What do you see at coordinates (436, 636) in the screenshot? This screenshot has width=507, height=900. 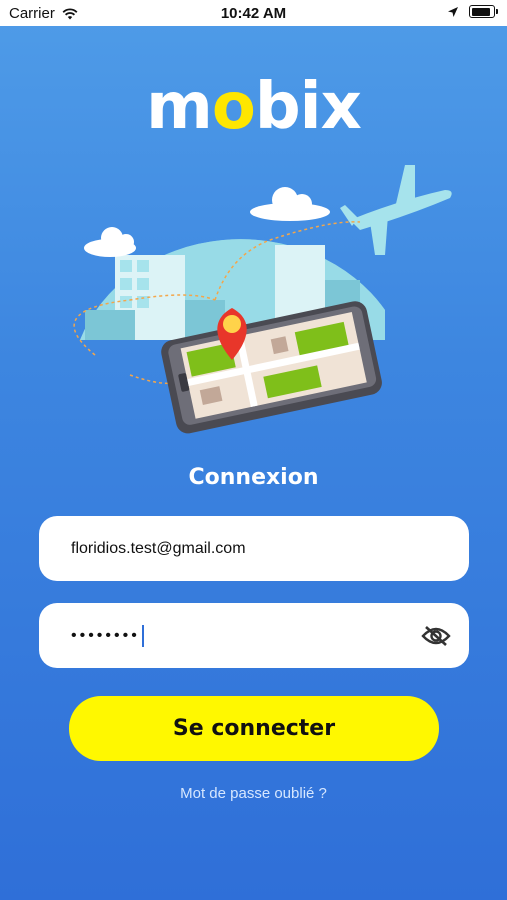 I see `eye-off-icon` at bounding box center [436, 636].